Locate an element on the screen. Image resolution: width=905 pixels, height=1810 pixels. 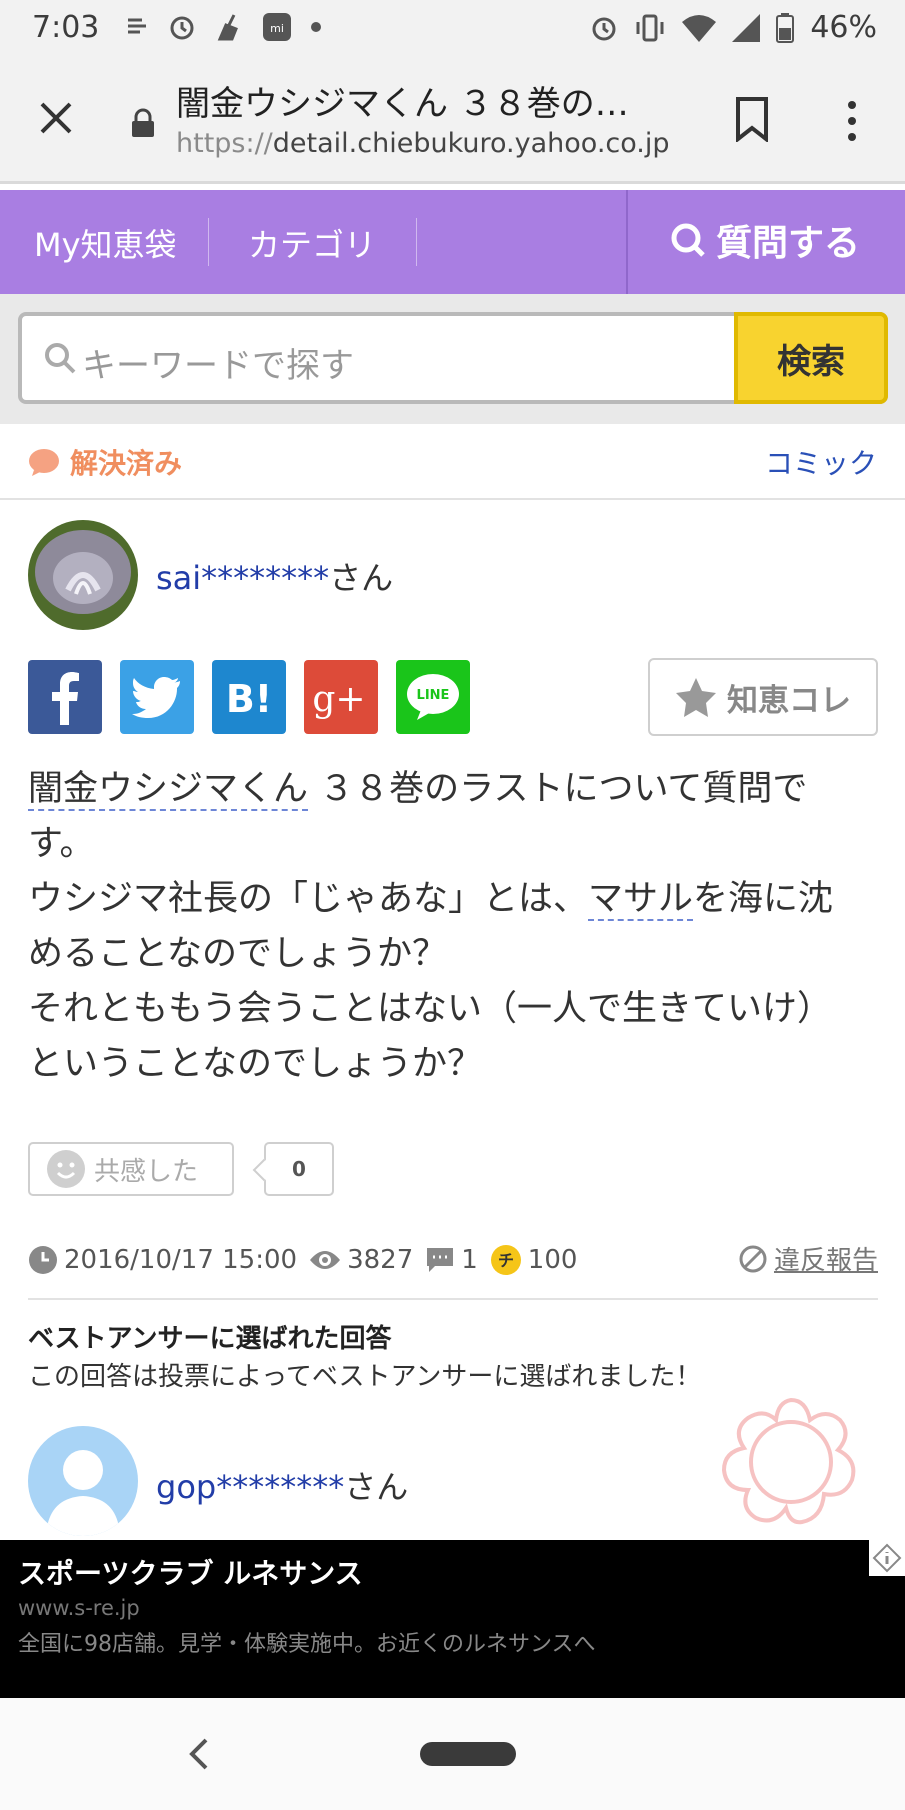
resolved-badge: 解決済み is located at coordinates (126, 463).